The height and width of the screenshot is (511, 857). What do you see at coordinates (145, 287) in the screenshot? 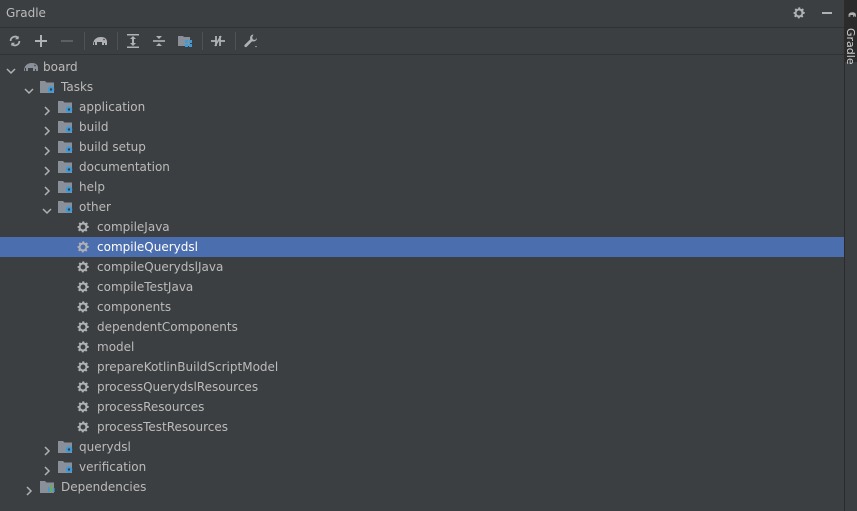
I see `tree-row-label: compileTestJava` at bounding box center [145, 287].